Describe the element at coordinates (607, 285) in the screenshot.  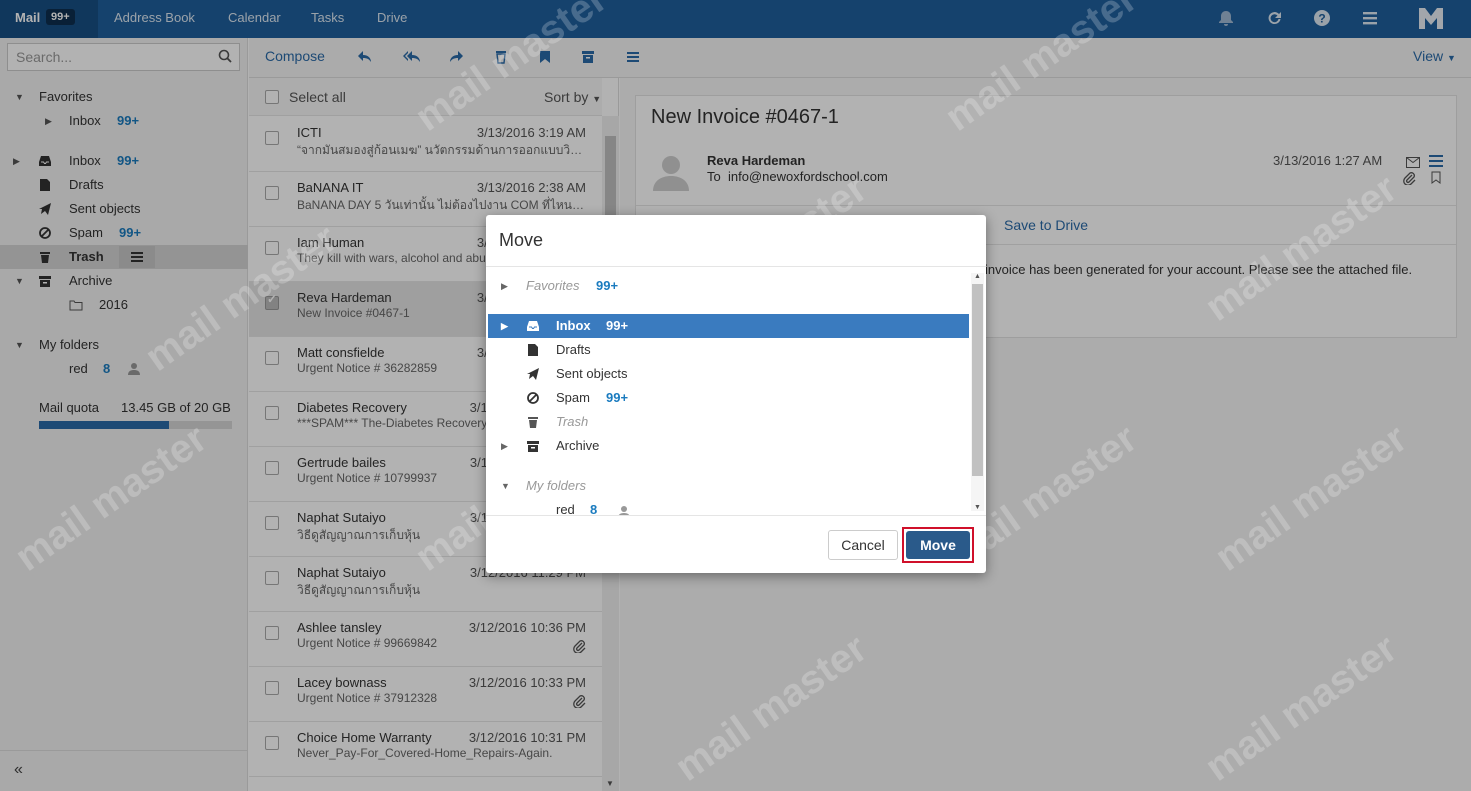
I see `dialog-favorites-count: 99+` at that location.